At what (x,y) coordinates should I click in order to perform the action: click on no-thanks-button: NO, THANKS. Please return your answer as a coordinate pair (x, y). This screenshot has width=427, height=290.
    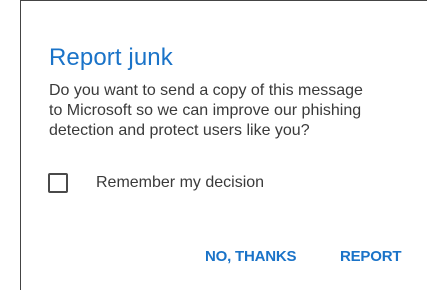
    Looking at the image, I should click on (251, 256).